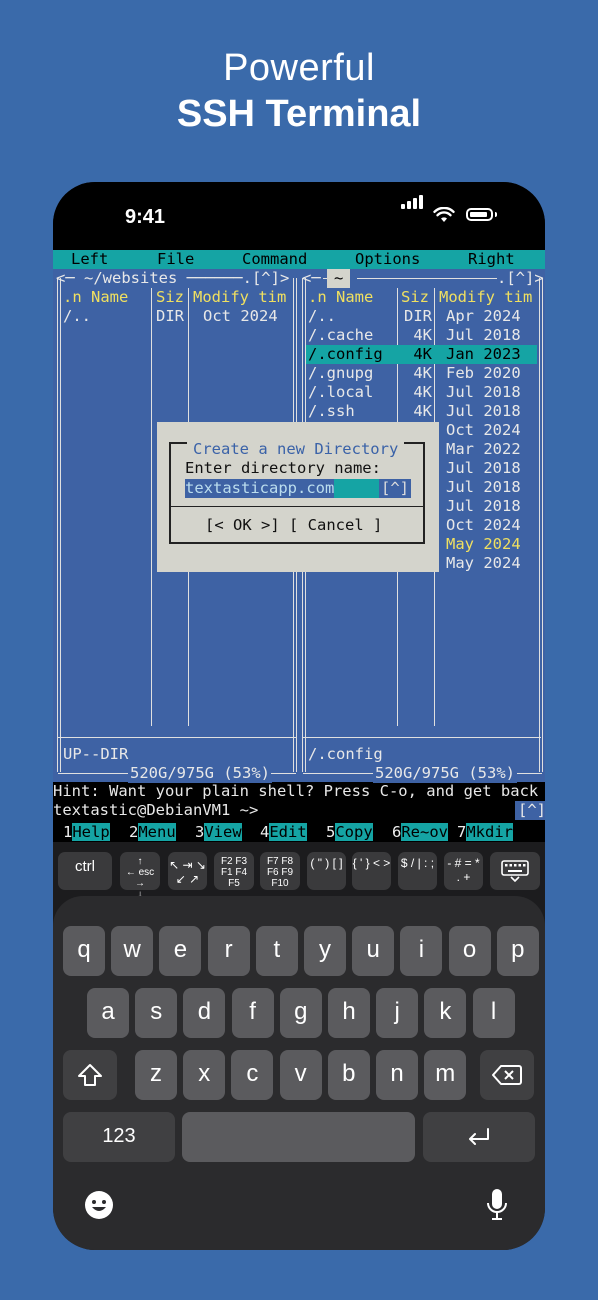  What do you see at coordinates (515, 871) in the screenshot?
I see `keyboard-dismiss-icon` at bounding box center [515, 871].